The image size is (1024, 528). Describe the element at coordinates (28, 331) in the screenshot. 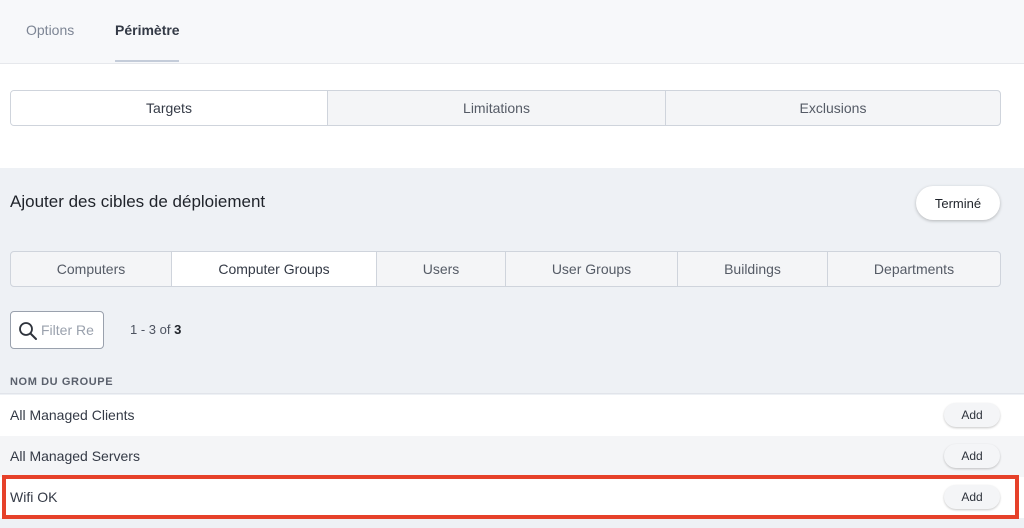

I see `search-icon` at that location.